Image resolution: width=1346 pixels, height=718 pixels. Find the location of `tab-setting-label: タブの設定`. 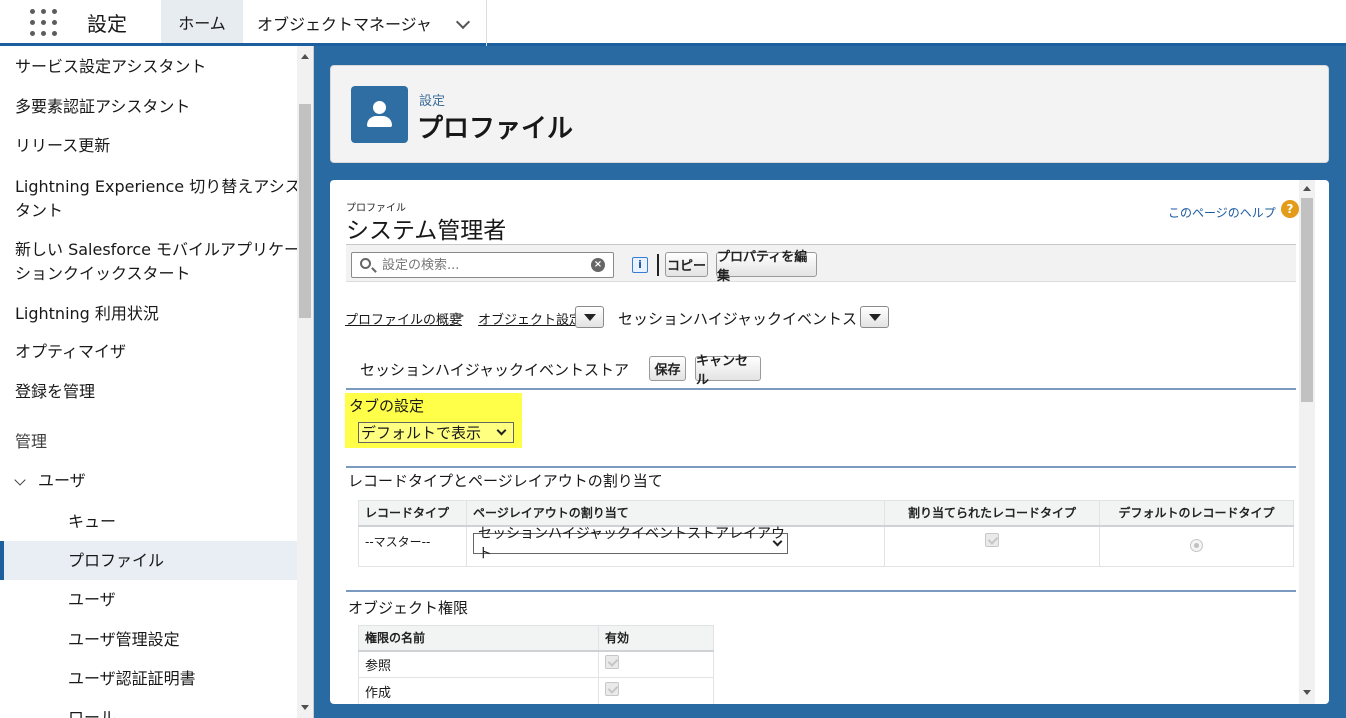

tab-setting-label: タブの設定 is located at coordinates (387, 406).